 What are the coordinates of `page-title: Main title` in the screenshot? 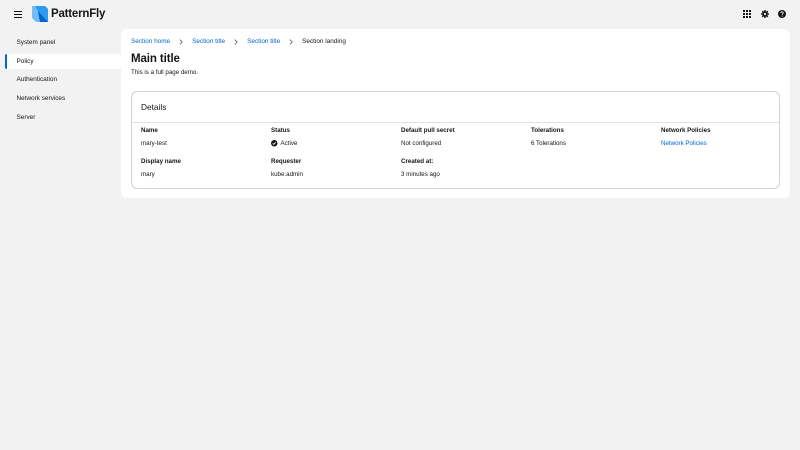 It's located at (155, 59).